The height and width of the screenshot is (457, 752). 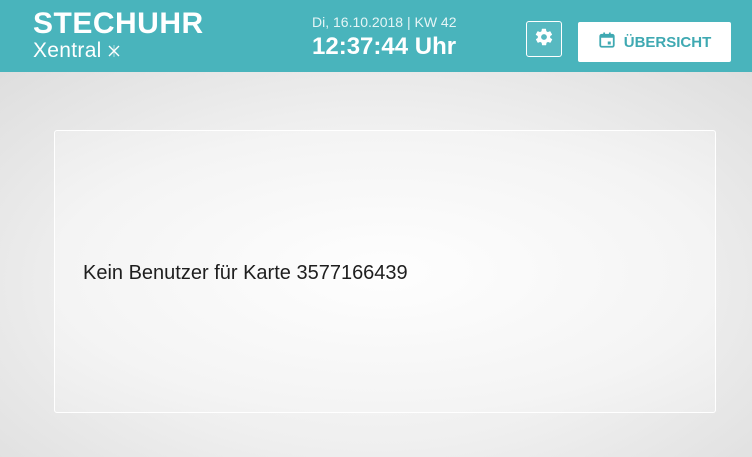 I want to click on gear-icon, so click(x=544, y=39).